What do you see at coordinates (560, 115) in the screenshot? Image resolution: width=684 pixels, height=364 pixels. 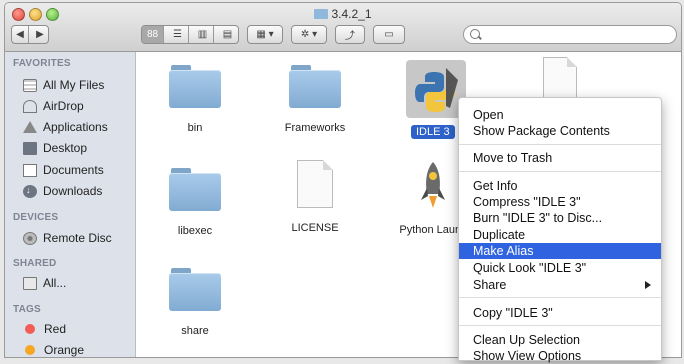 I see `menu-item-open: Open` at bounding box center [560, 115].